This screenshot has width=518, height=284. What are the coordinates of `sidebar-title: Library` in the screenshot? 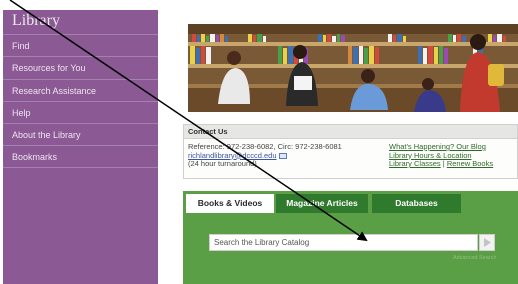 It's located at (36, 20).